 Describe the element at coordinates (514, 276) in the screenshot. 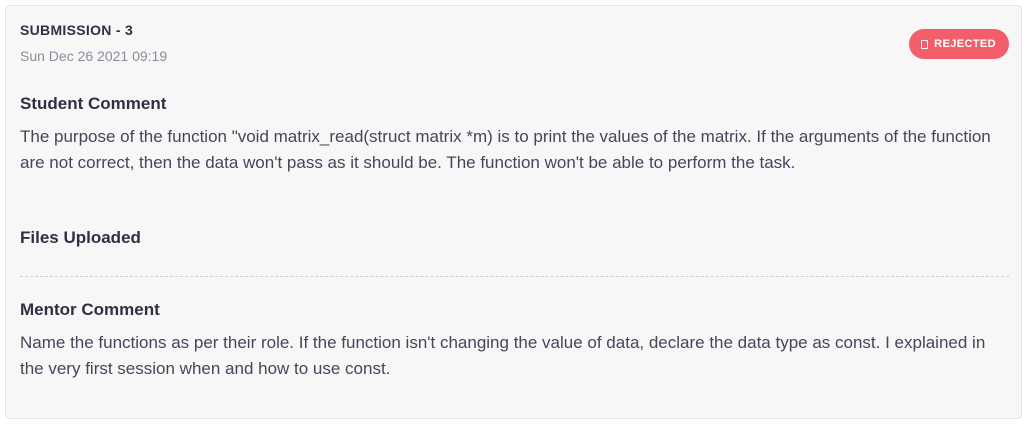

I see `section-divider` at that location.